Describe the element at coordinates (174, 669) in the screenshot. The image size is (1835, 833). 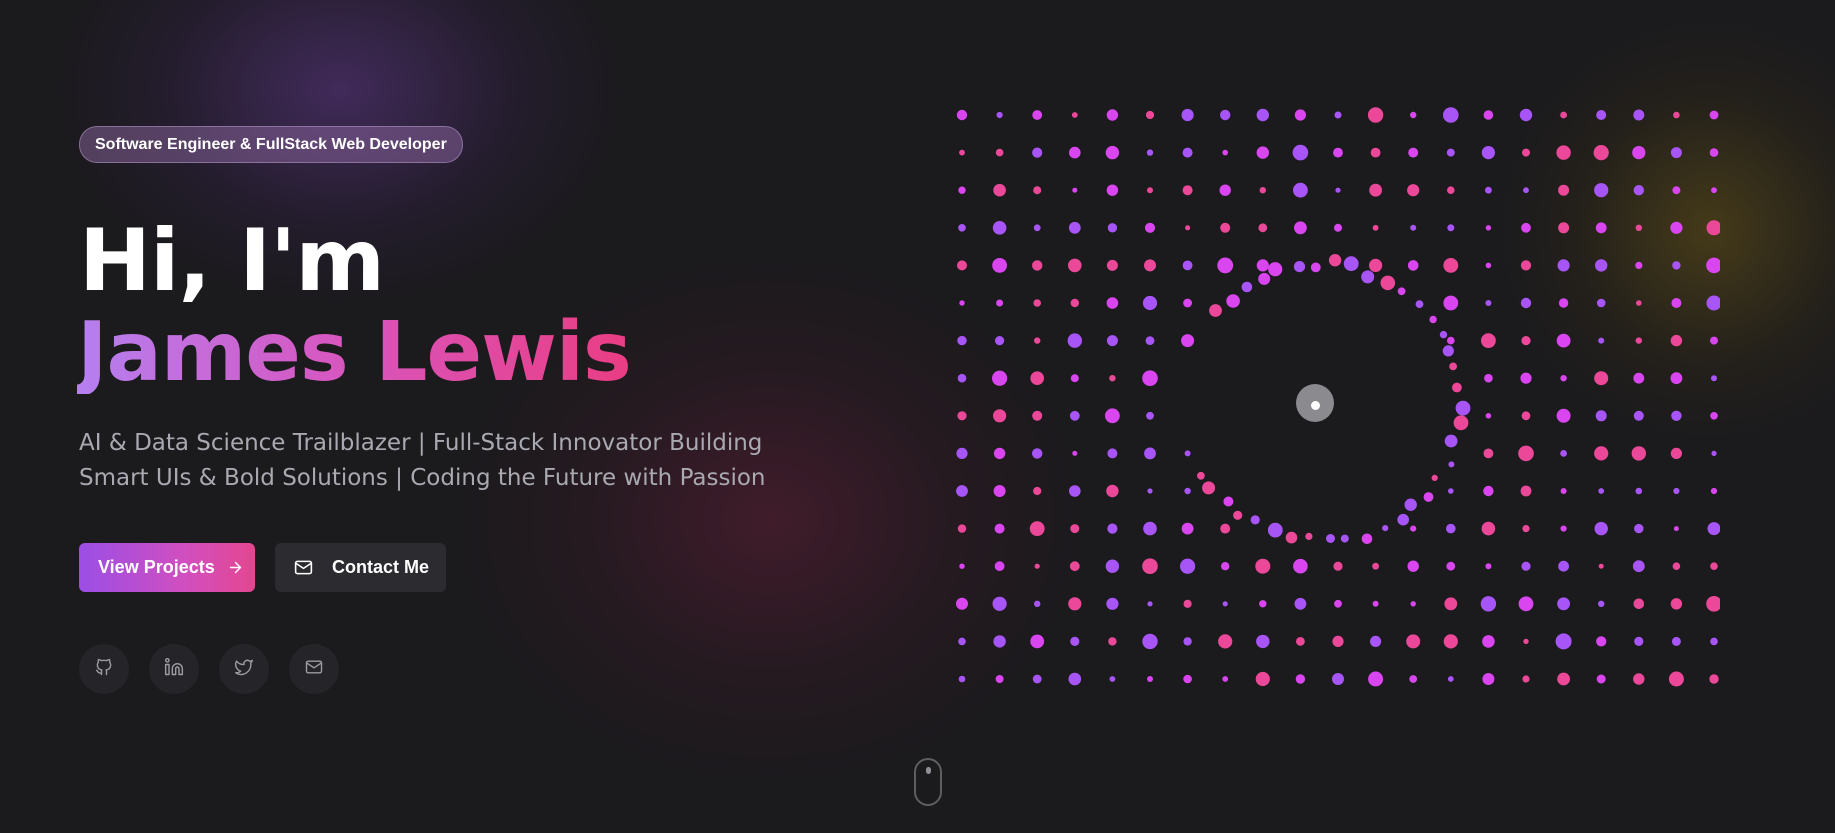
I see `linkedin-link` at that location.